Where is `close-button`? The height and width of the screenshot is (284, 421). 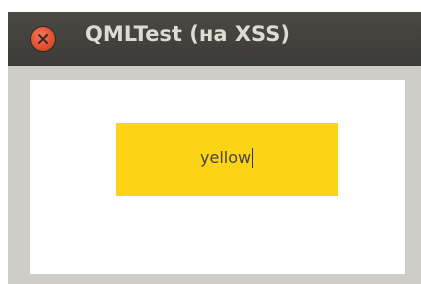
close-button is located at coordinates (43, 39).